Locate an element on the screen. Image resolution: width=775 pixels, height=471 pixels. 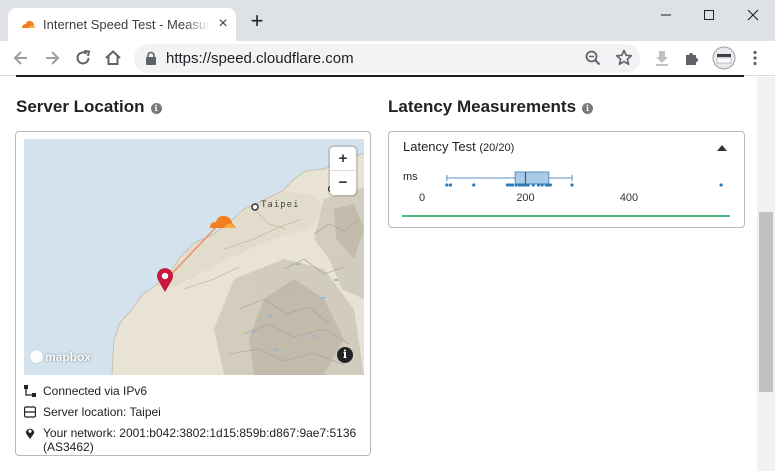
back-arrow-icon is located at coordinates (21, 58).